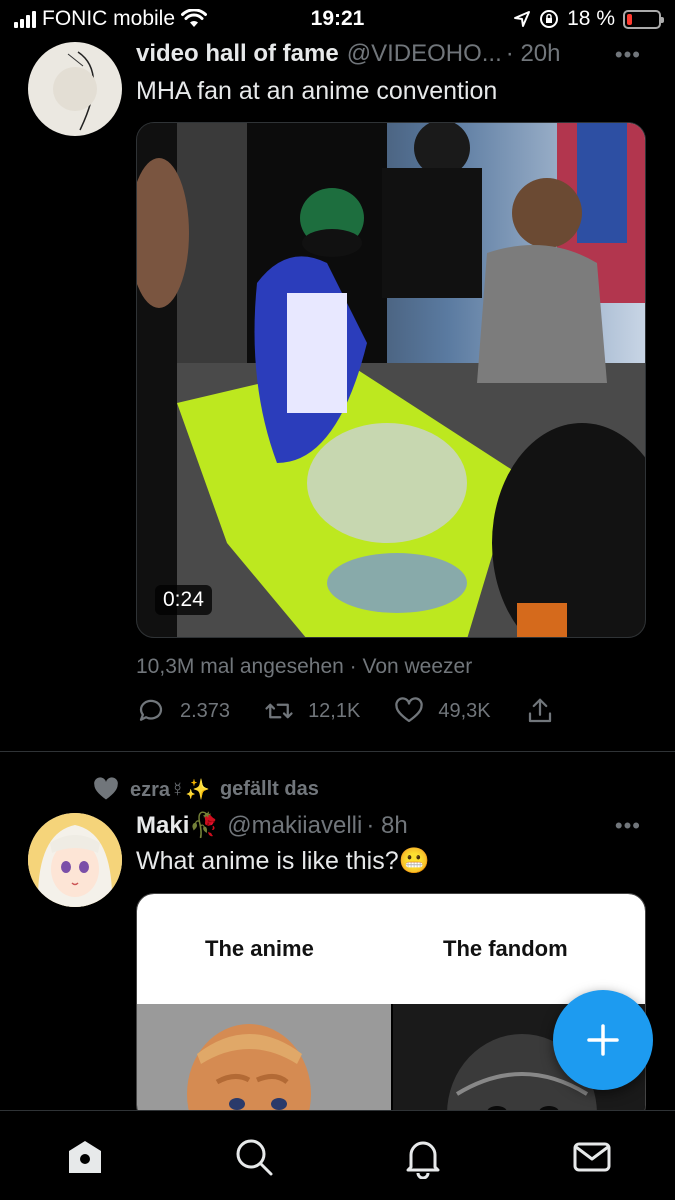 This screenshot has height=1200, width=675. Describe the element at coordinates (391, 949) in the screenshot. I see `card-header: The anime The fandom` at that location.